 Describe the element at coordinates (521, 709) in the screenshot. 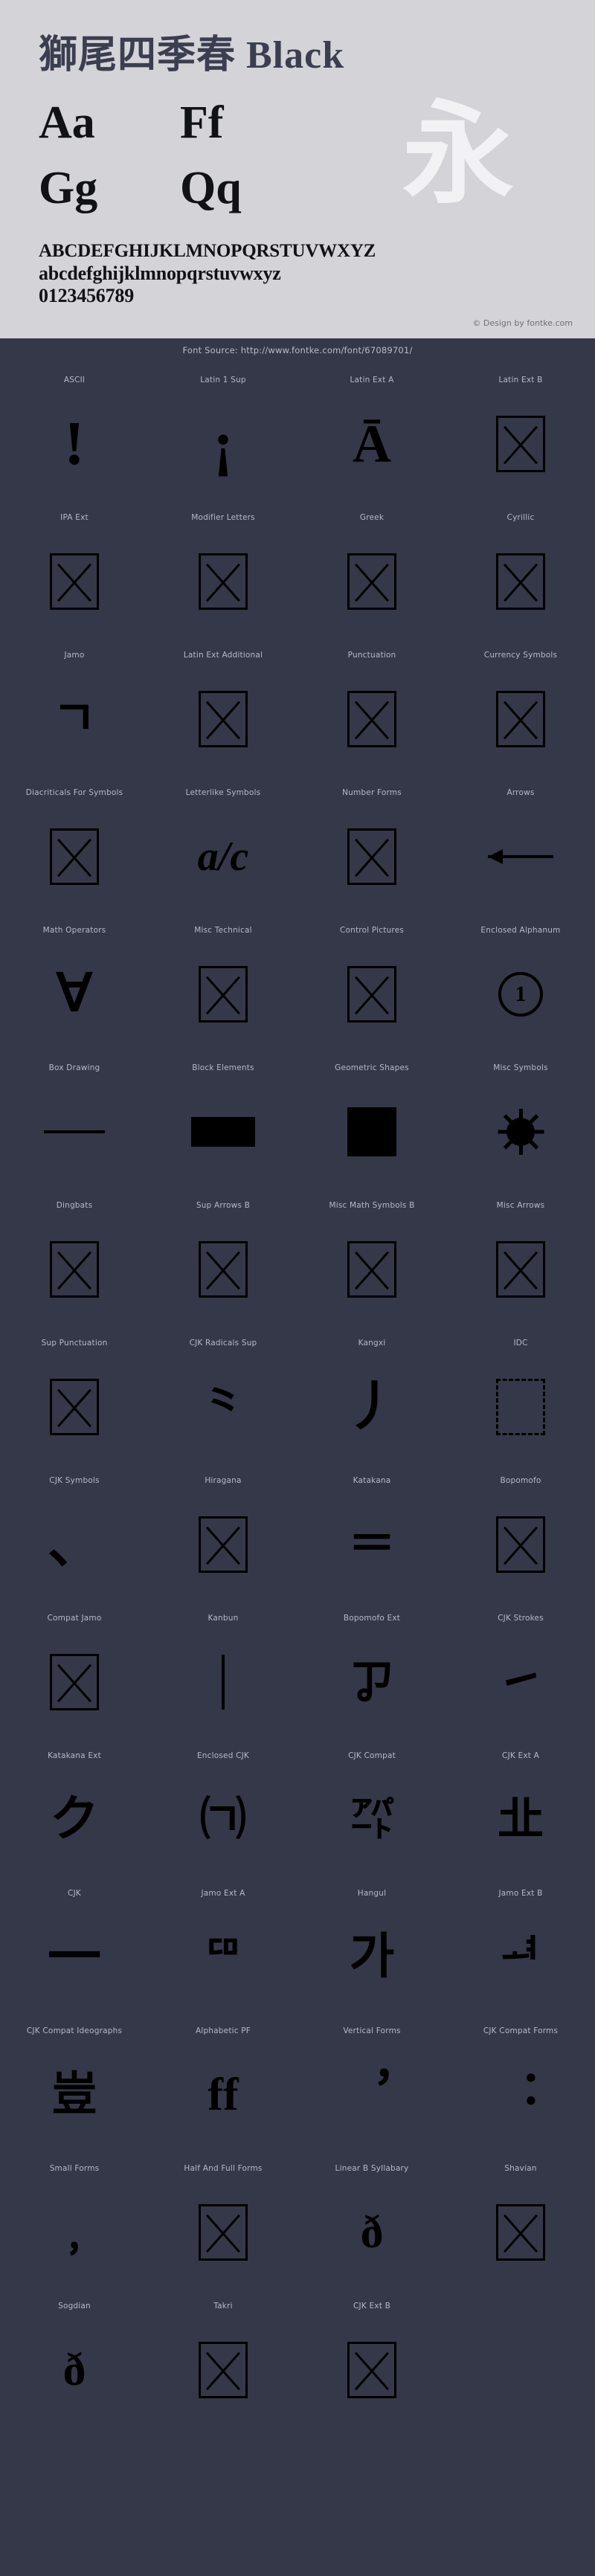

I see `unicode-block-cell: Currency Symbols` at that location.